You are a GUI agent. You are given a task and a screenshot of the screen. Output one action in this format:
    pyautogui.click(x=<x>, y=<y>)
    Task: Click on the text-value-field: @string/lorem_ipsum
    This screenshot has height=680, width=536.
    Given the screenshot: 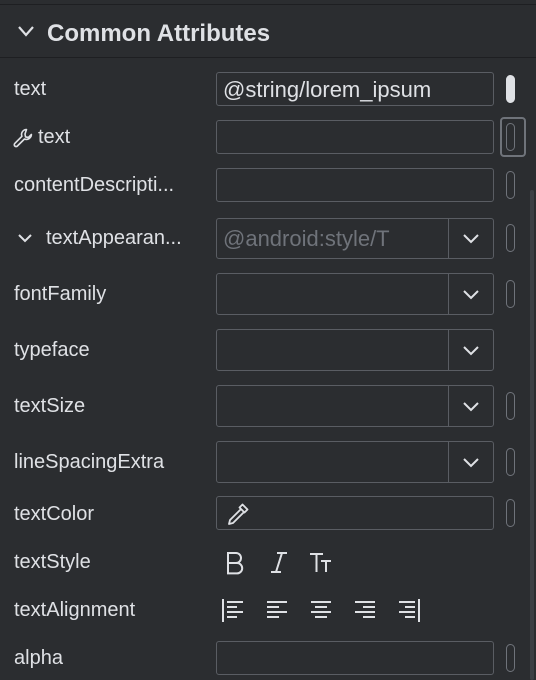 What is the action you would take?
    pyautogui.click(x=355, y=89)
    